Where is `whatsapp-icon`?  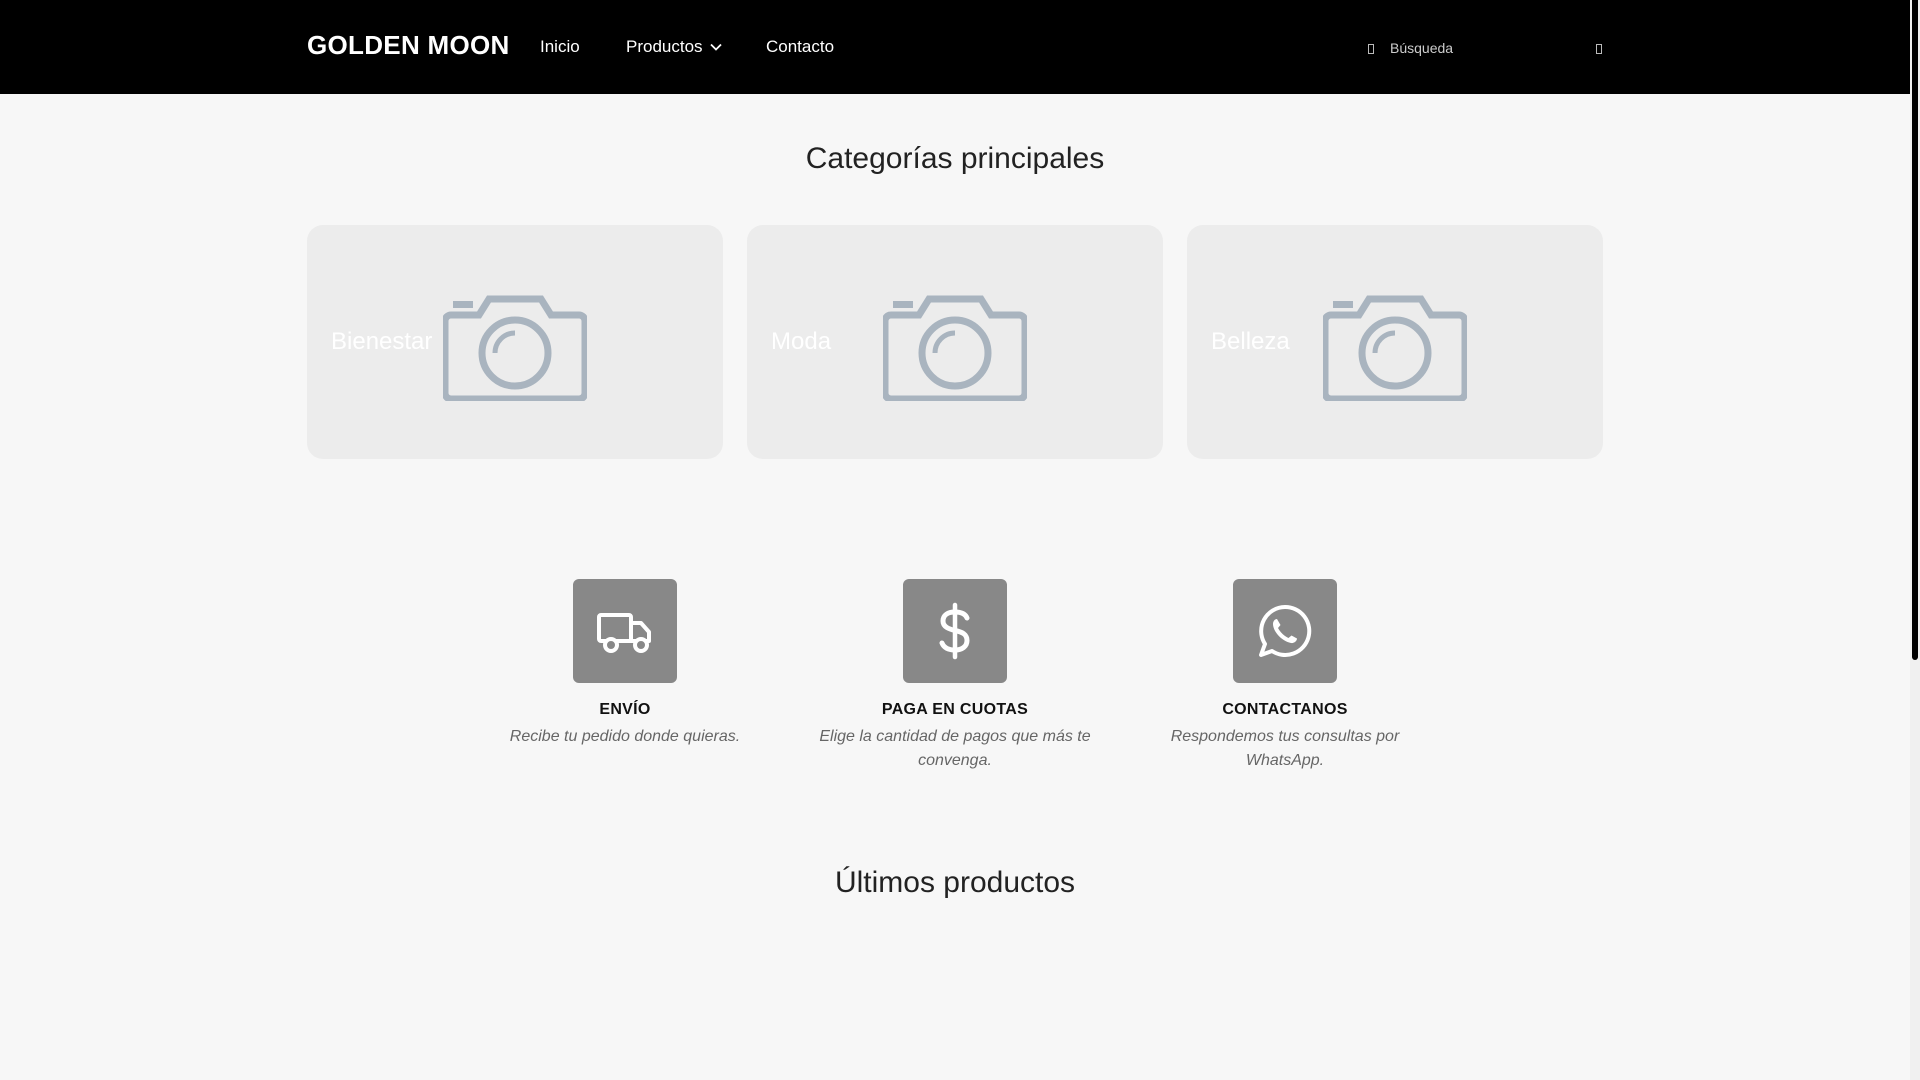
whatsapp-icon is located at coordinates (1285, 630).